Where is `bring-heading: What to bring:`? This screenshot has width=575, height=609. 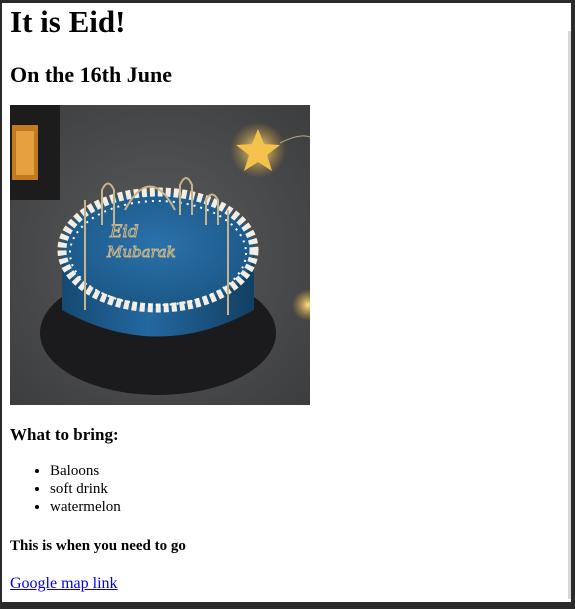 bring-heading: What to bring: is located at coordinates (64, 434).